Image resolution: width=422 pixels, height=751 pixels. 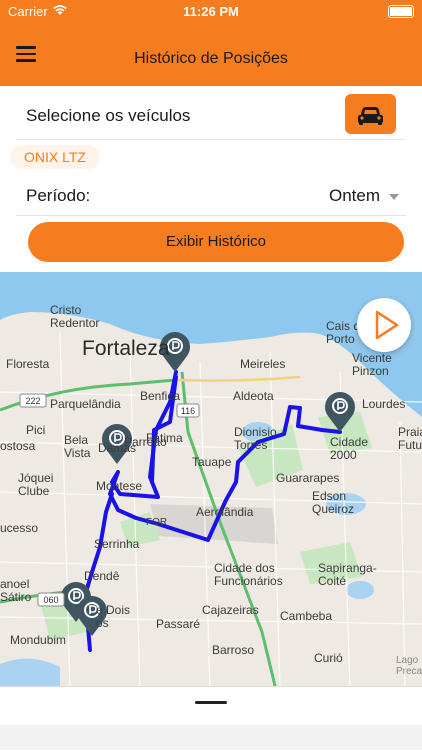 What do you see at coordinates (16, 590) in the screenshot?
I see `map-label: anoel Sátiro` at bounding box center [16, 590].